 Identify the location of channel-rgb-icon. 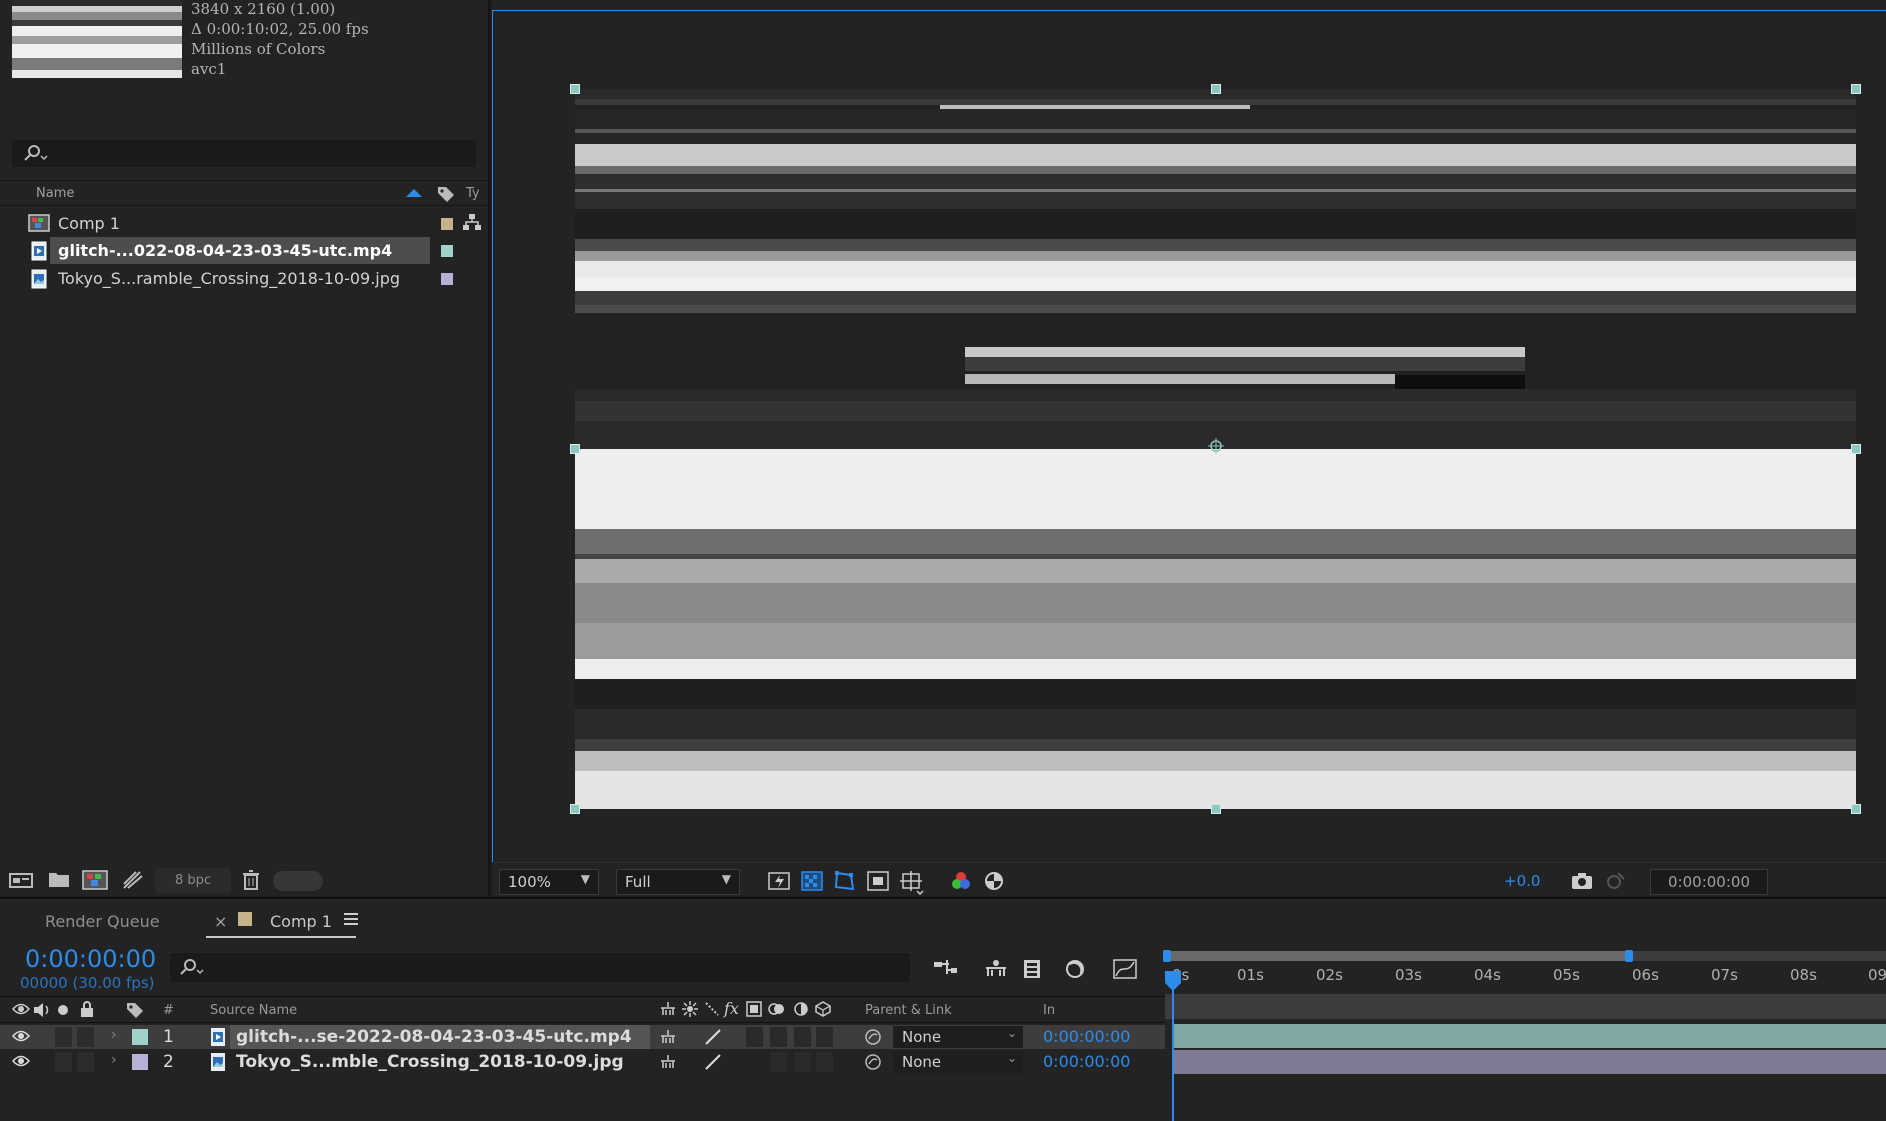
(961, 881).